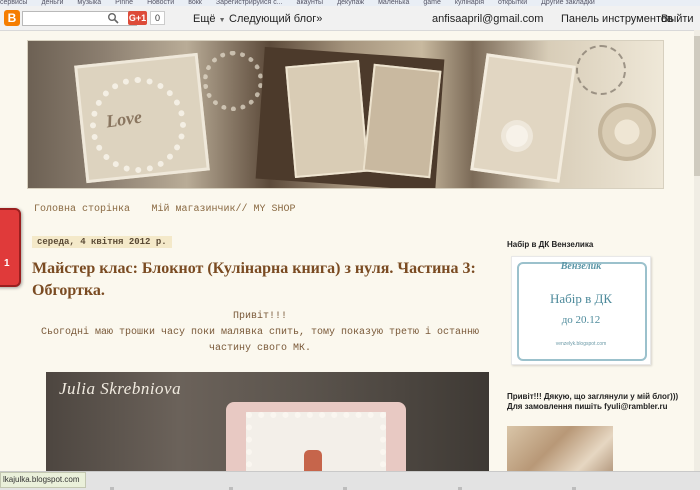  What do you see at coordinates (402, 121) in the screenshot?
I see `banner-card-middle-right` at bounding box center [402, 121].